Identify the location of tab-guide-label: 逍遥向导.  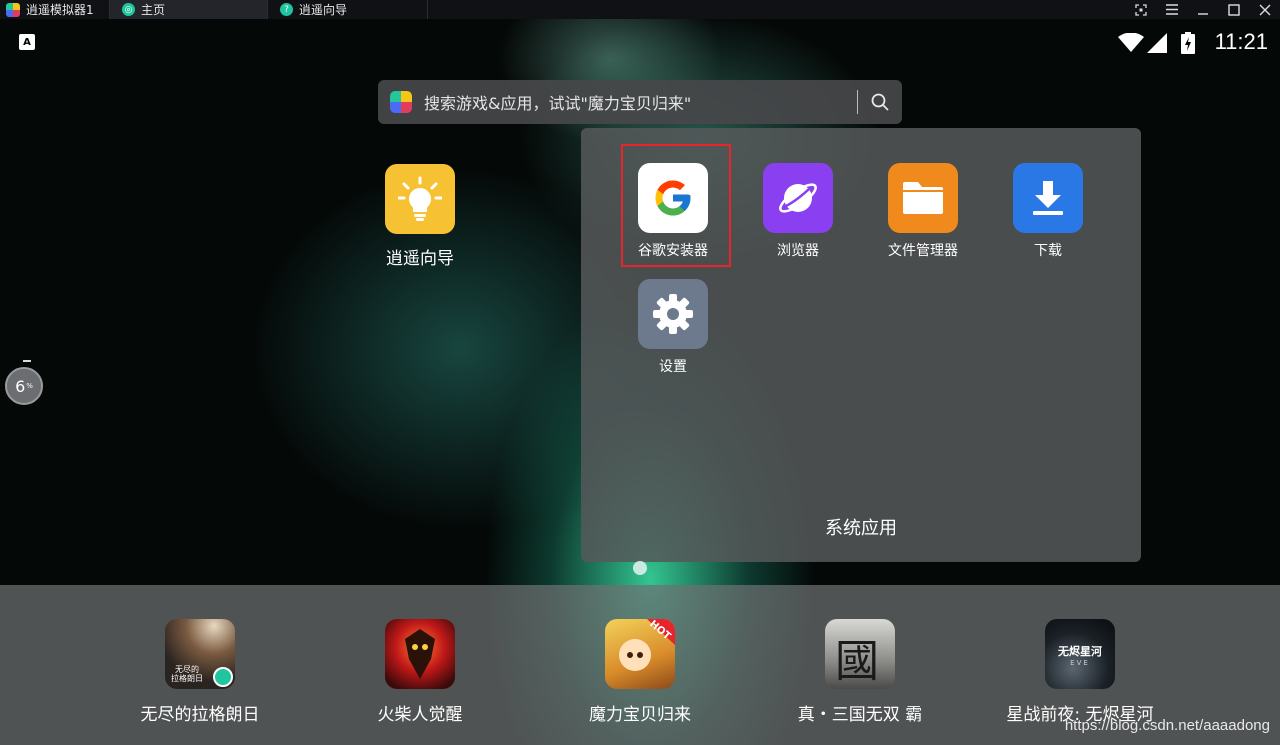
(323, 10).